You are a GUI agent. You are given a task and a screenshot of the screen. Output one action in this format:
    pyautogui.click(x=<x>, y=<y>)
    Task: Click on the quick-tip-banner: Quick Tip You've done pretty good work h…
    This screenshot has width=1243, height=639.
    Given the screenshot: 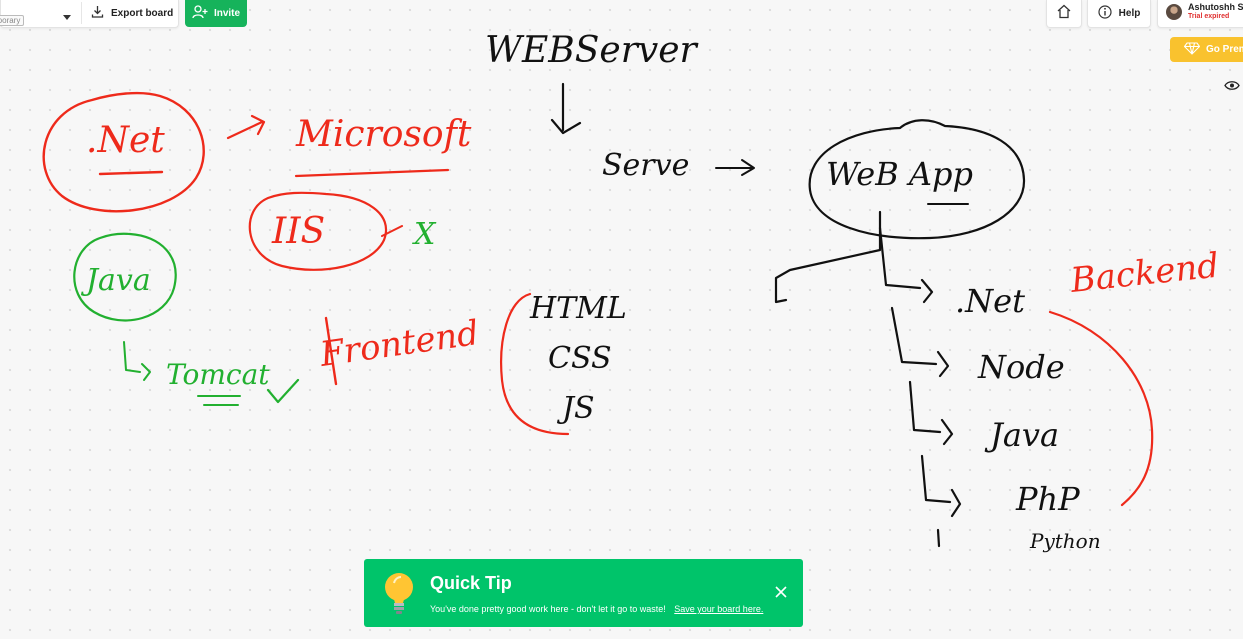 What is the action you would take?
    pyautogui.click(x=583, y=593)
    